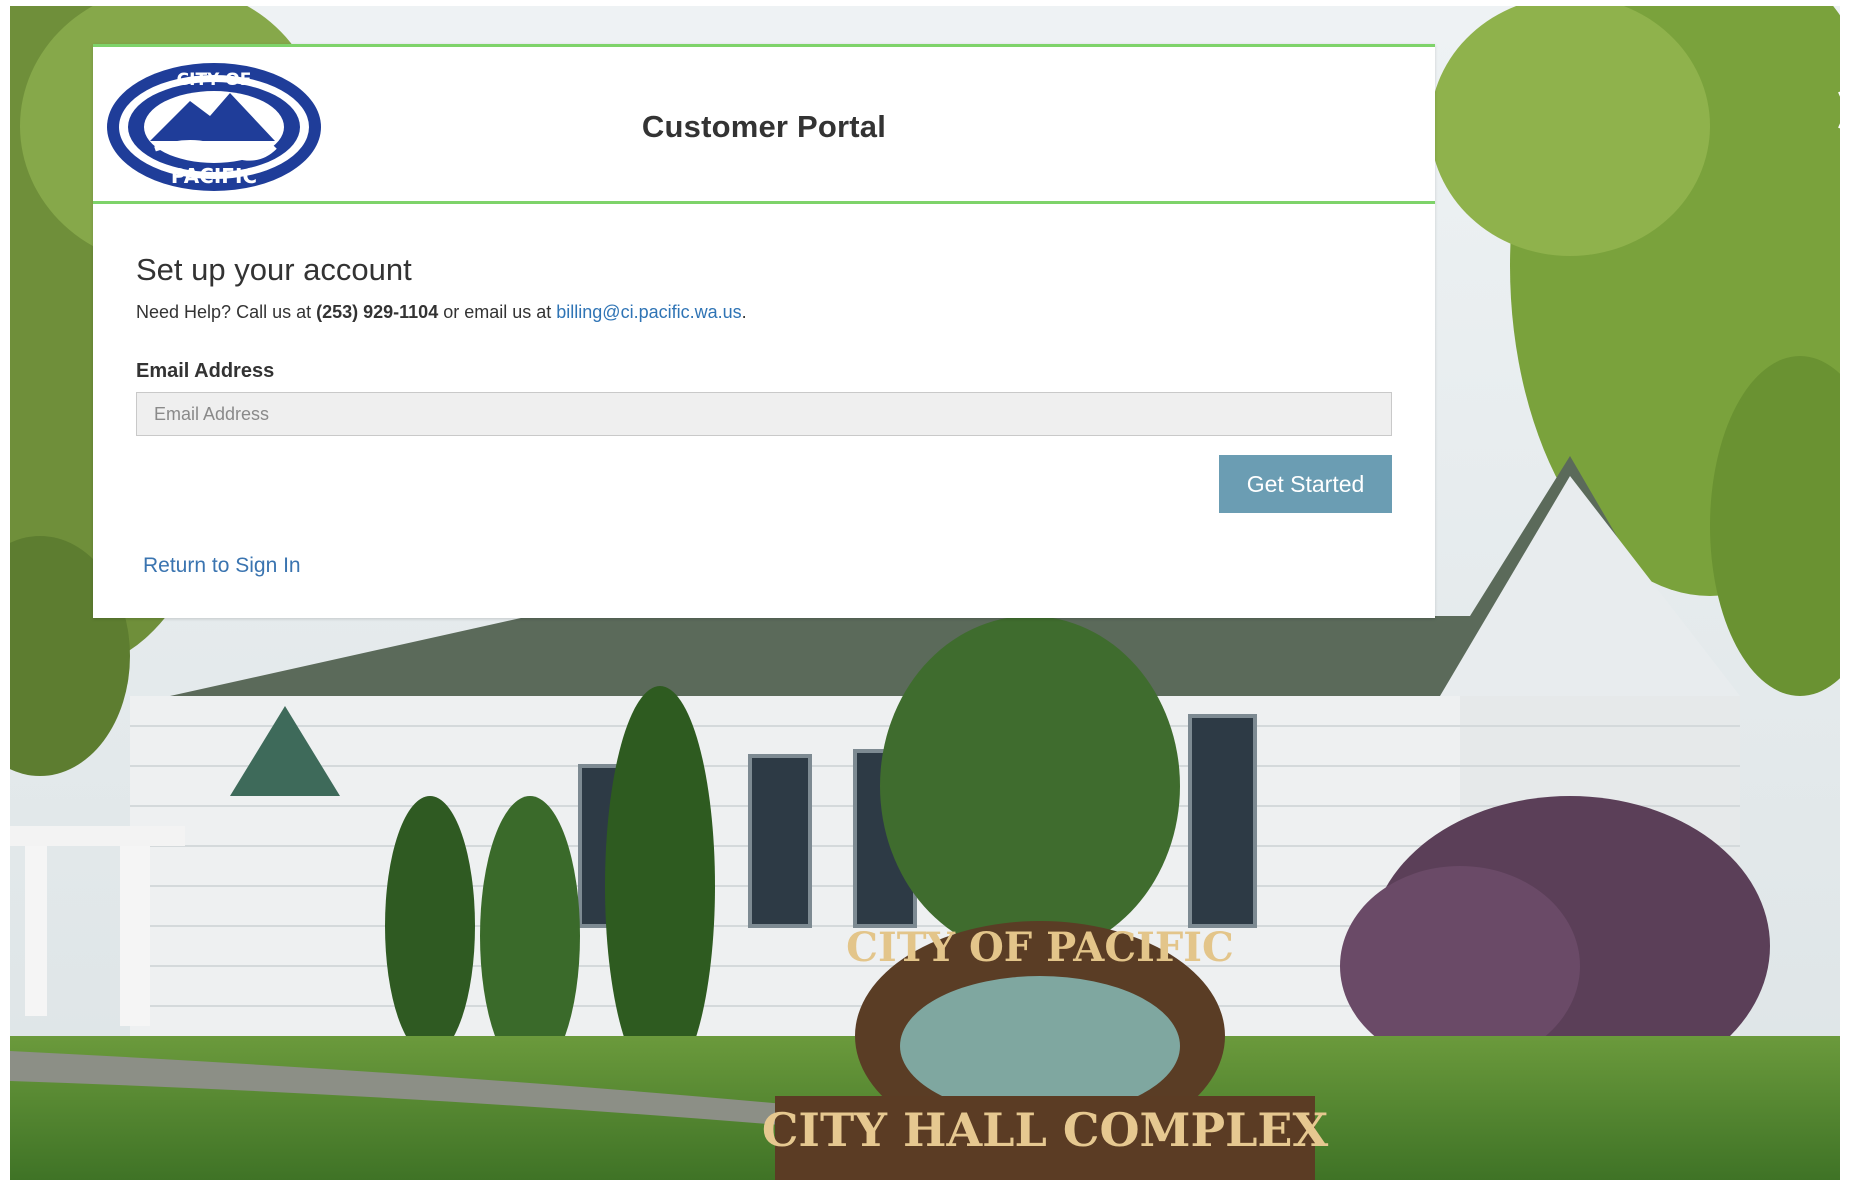 This screenshot has height=1180, width=1850. I want to click on email-field, so click(764, 414).